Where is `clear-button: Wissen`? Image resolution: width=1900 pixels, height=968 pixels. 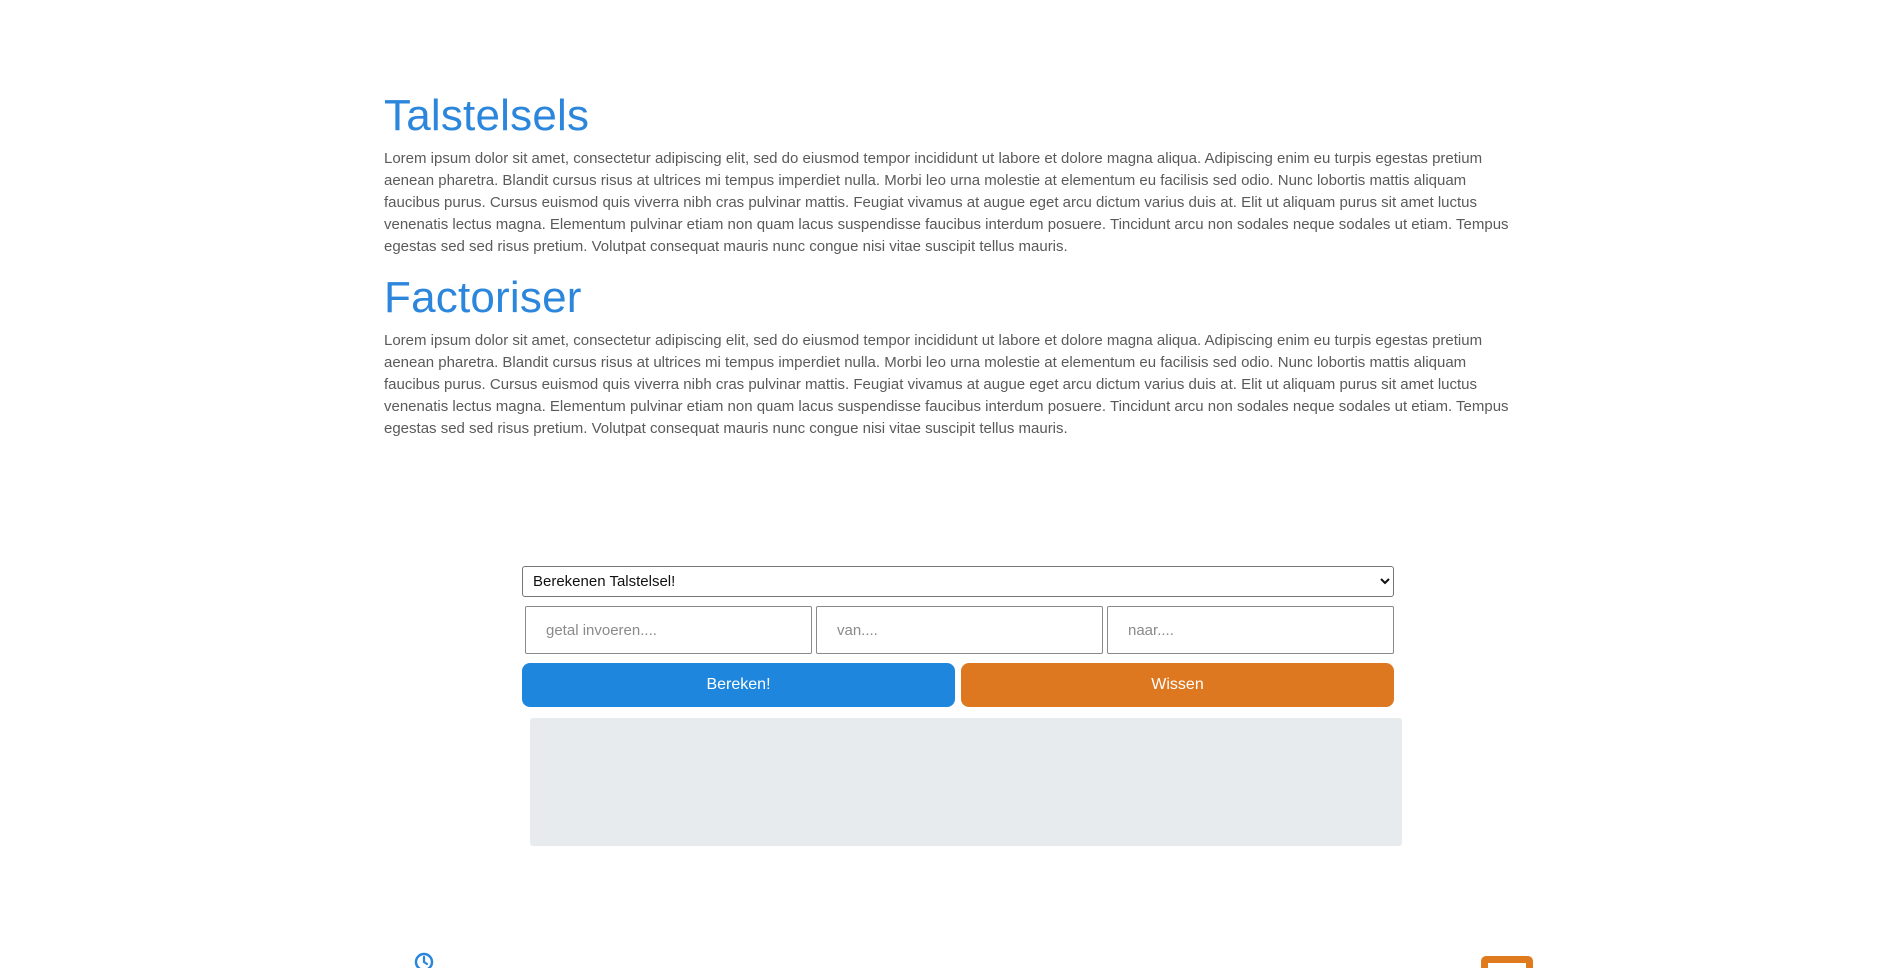
clear-button: Wissen is located at coordinates (1177, 685).